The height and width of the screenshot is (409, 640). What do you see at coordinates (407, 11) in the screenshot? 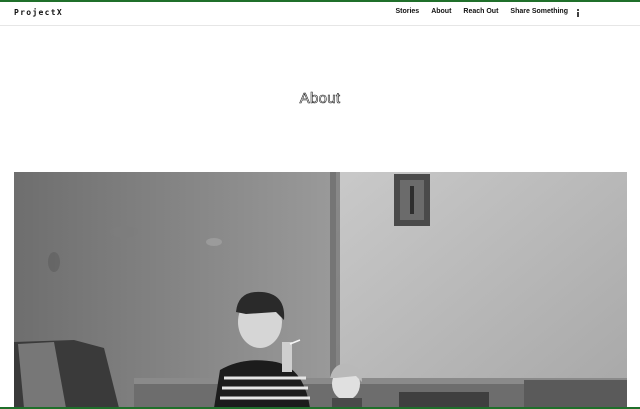
I see `nav-item-stories: Stories` at bounding box center [407, 11].